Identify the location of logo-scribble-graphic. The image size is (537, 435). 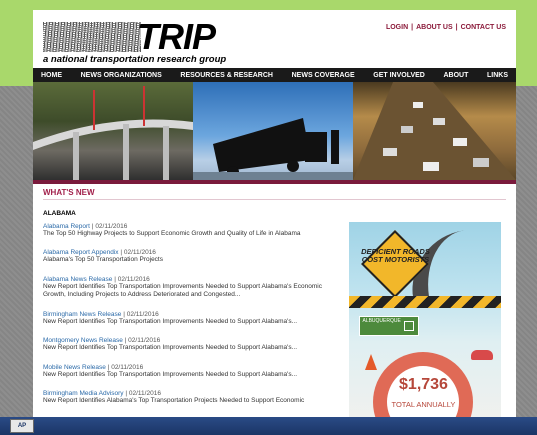
(92, 37).